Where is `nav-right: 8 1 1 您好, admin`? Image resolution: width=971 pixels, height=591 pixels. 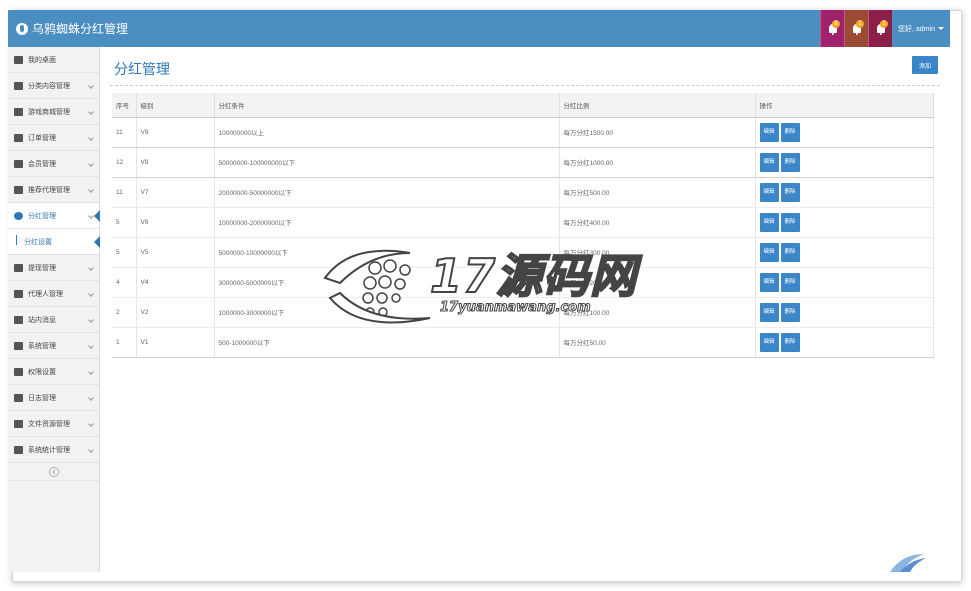
nav-right: 8 1 1 您好, admin is located at coordinates (885, 28).